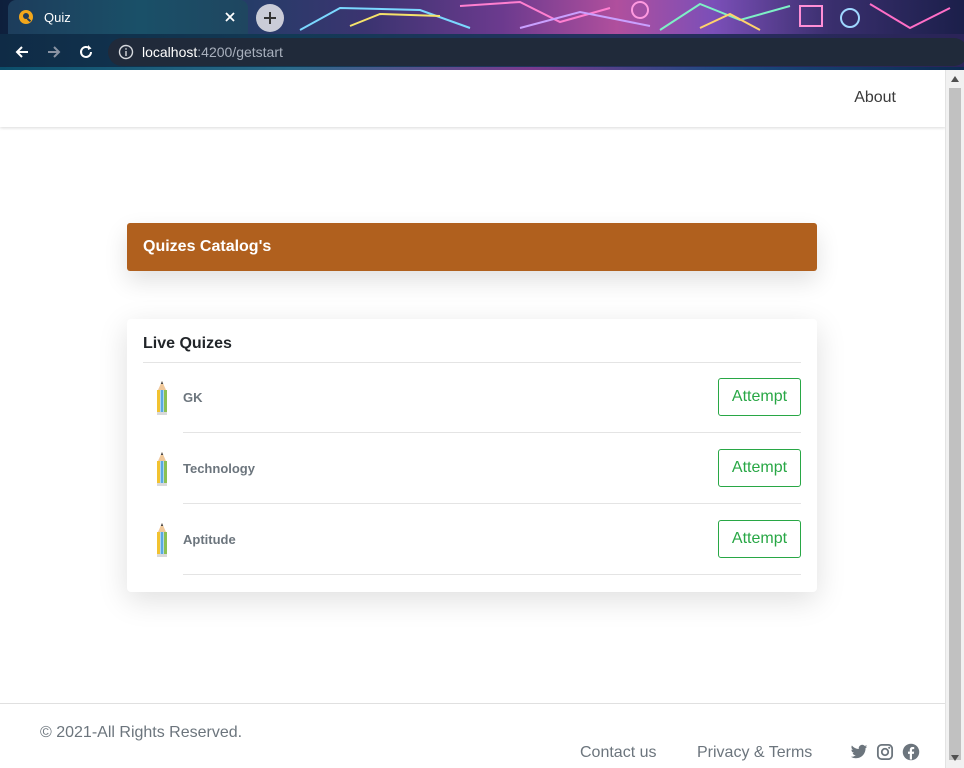  What do you see at coordinates (207, 246) in the screenshot?
I see `catalog-title: Quizes Catalog's` at bounding box center [207, 246].